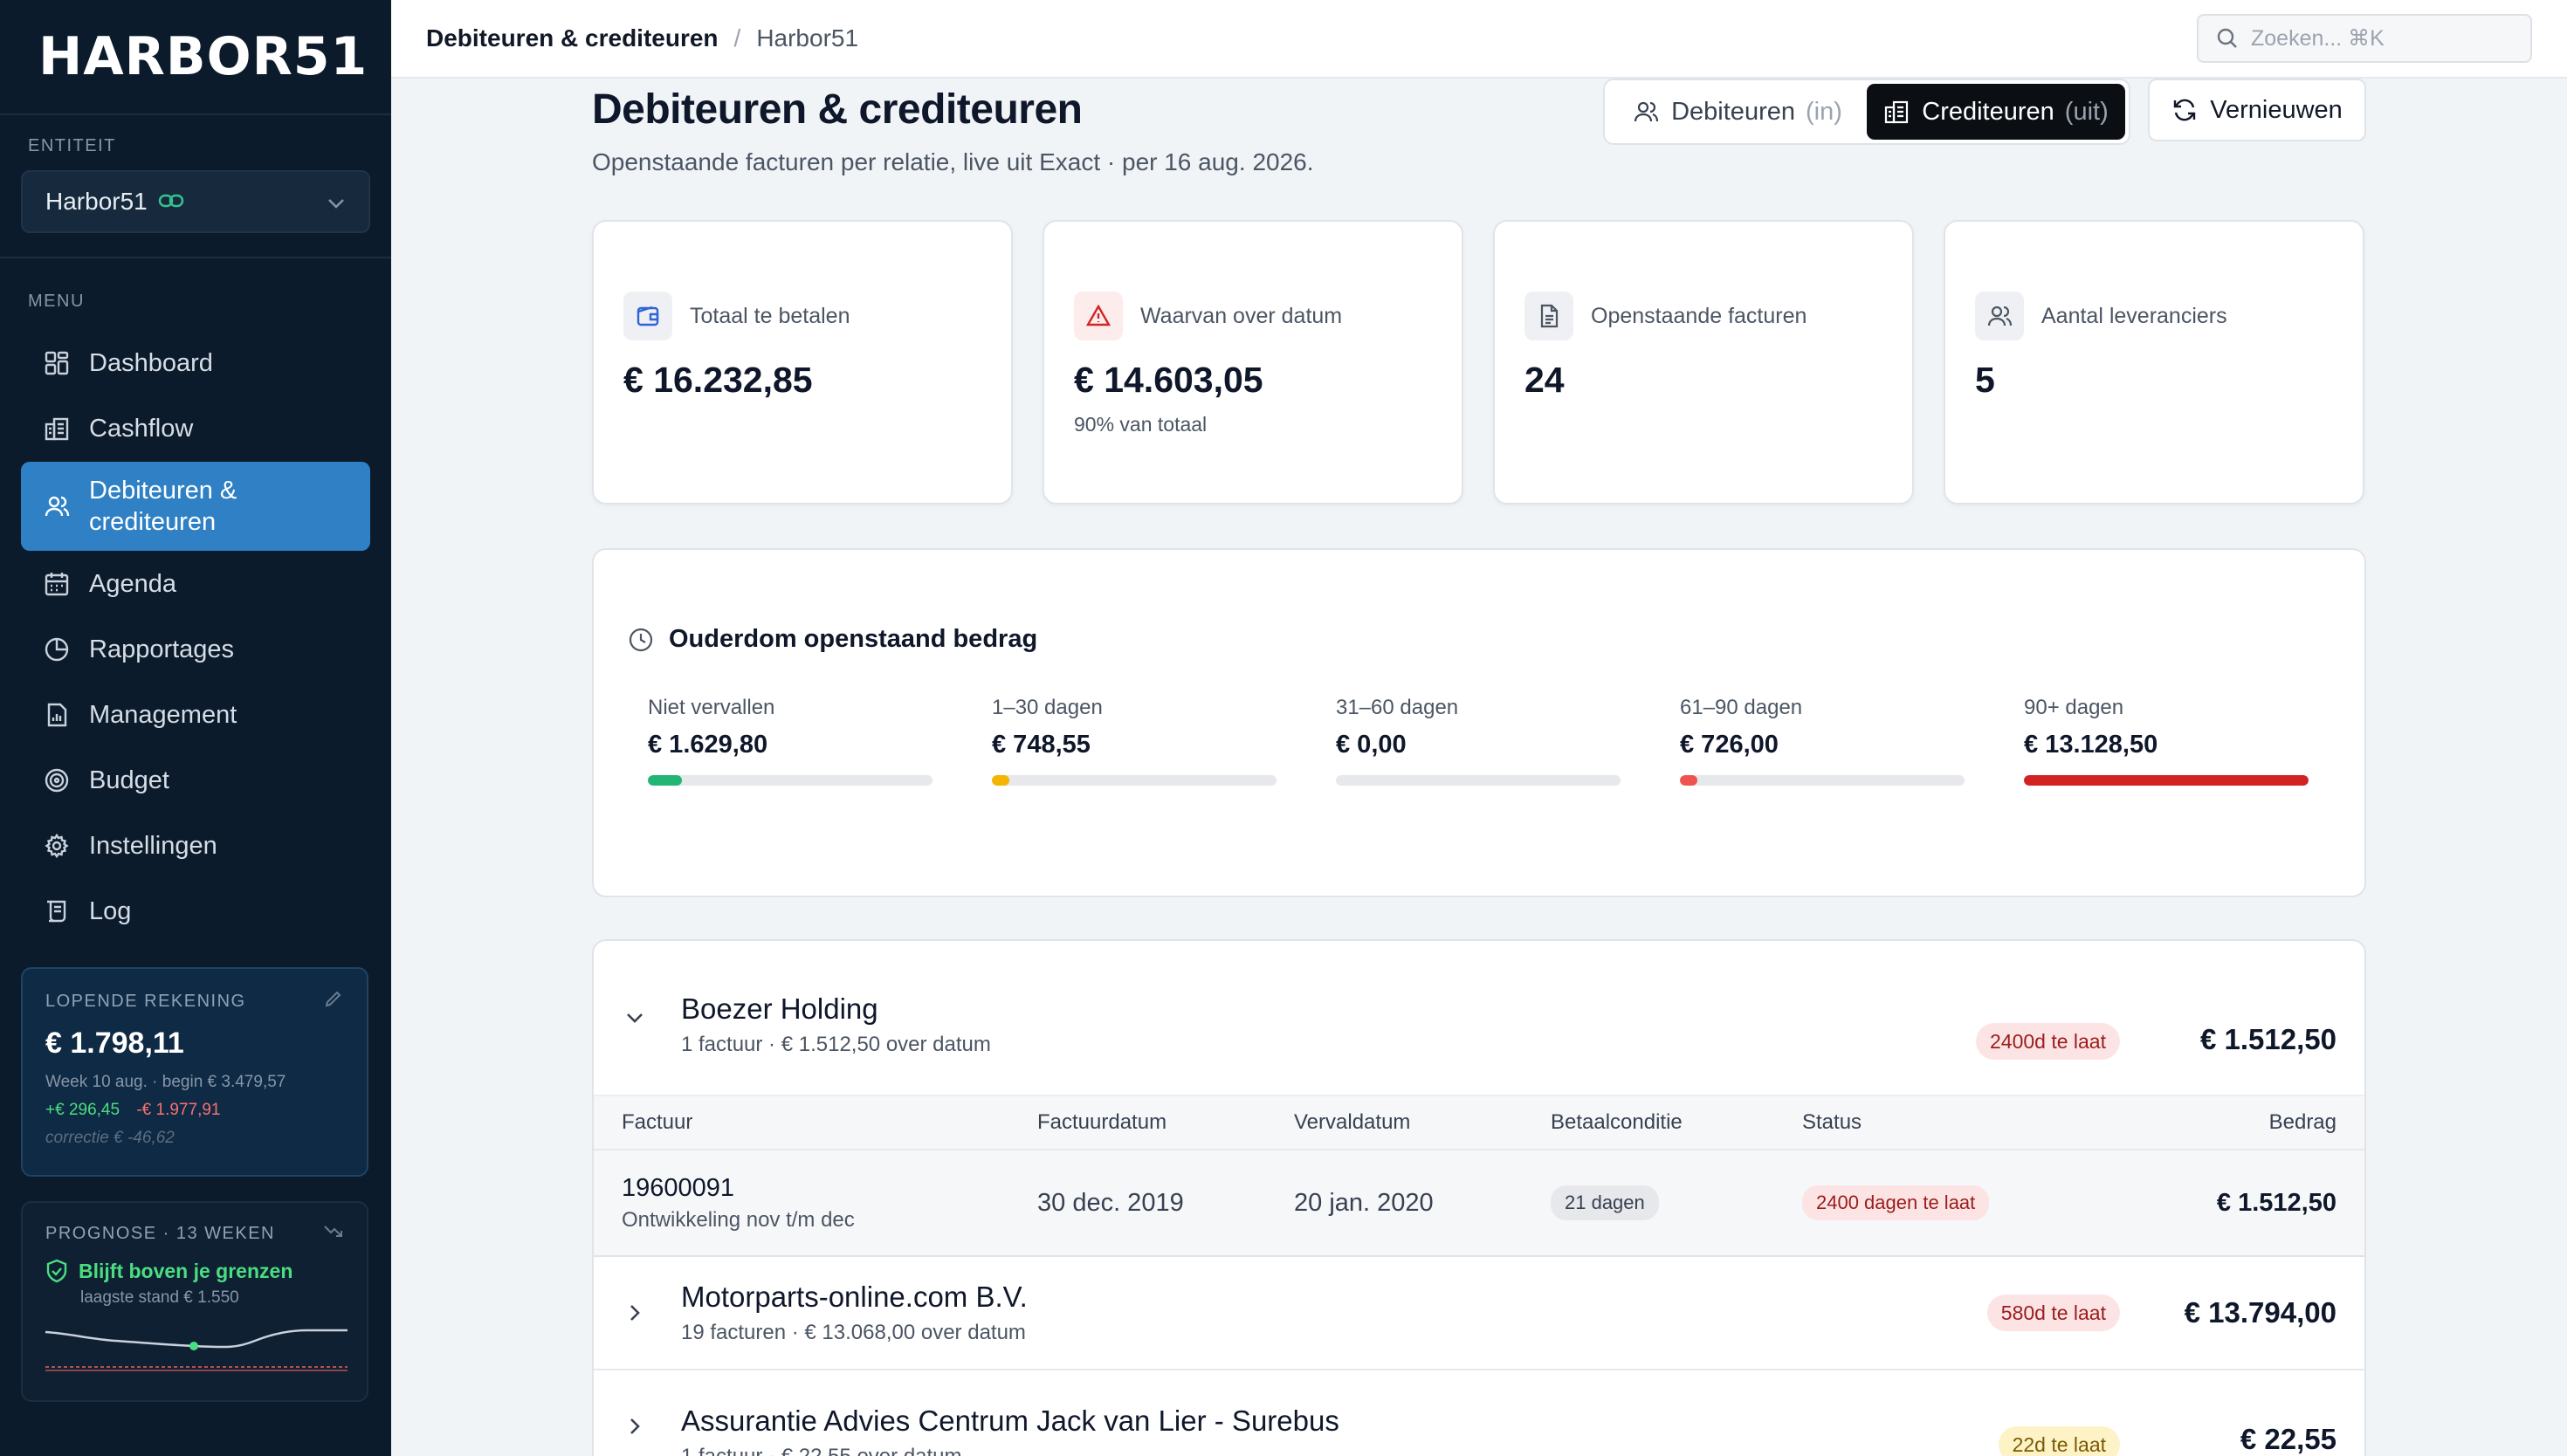 This screenshot has width=2567, height=1456. I want to click on breadcrumb-entity: Harbor51, so click(807, 38).